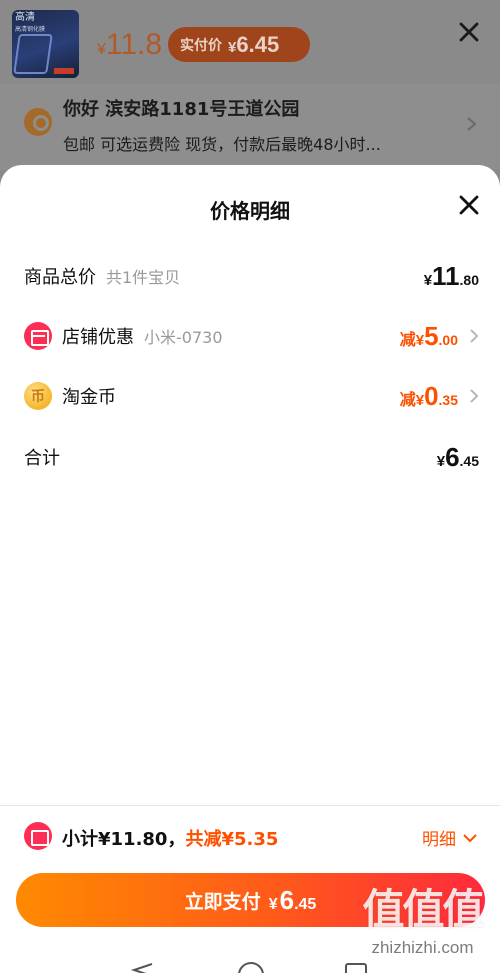  I want to click on amount-dec: .80, so click(469, 279).